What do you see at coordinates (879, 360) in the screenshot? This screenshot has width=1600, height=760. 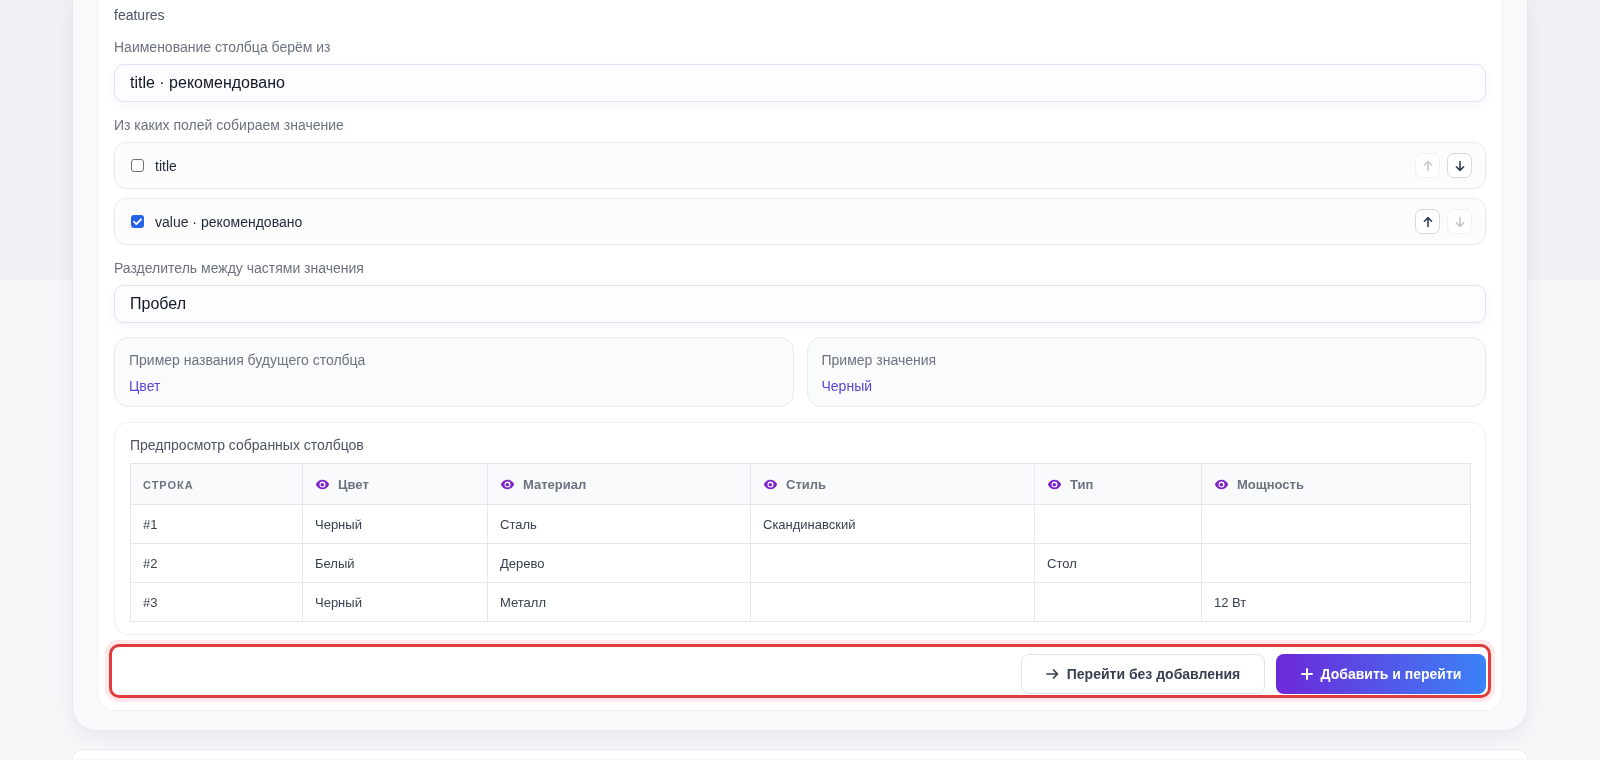 I see `example-label: Пример значения` at bounding box center [879, 360].